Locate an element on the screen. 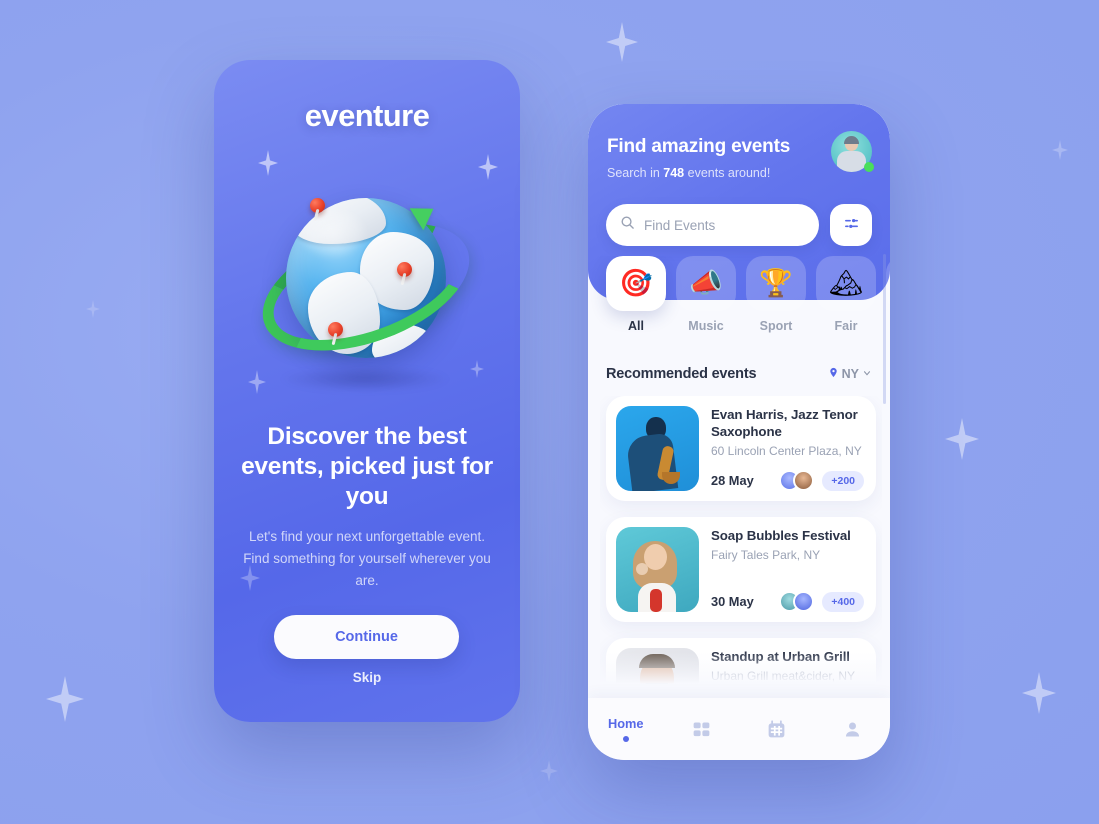 Image resolution: width=1099 pixels, height=824 pixels. grid-icon is located at coordinates (701, 729).